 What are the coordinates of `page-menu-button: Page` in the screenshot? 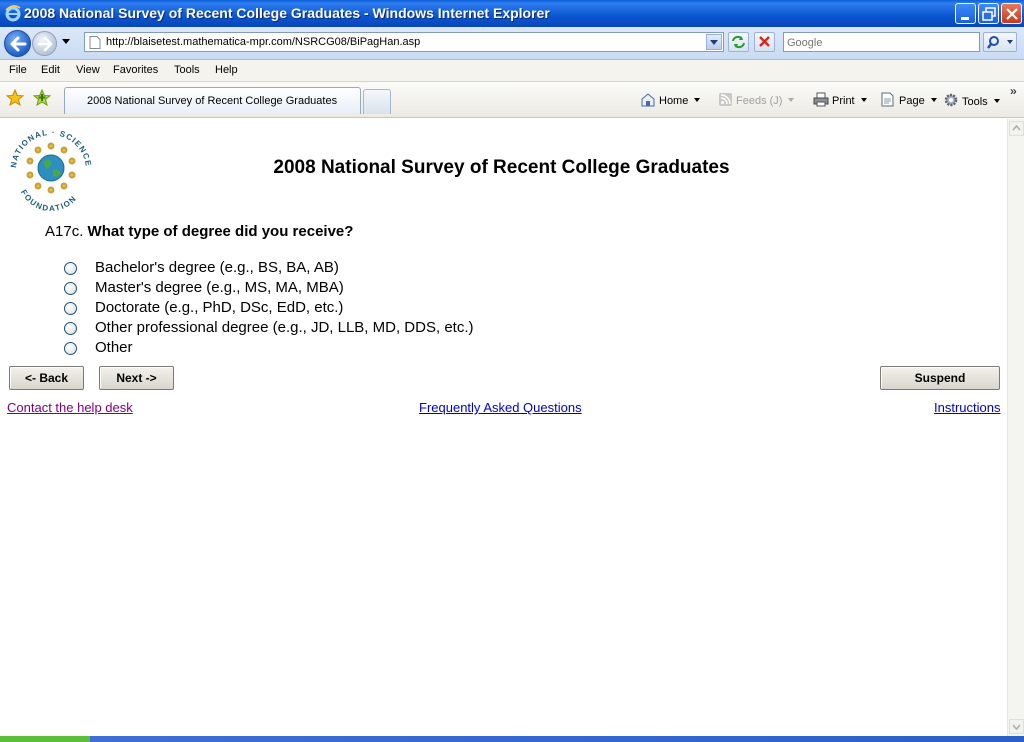 It's located at (908, 99).